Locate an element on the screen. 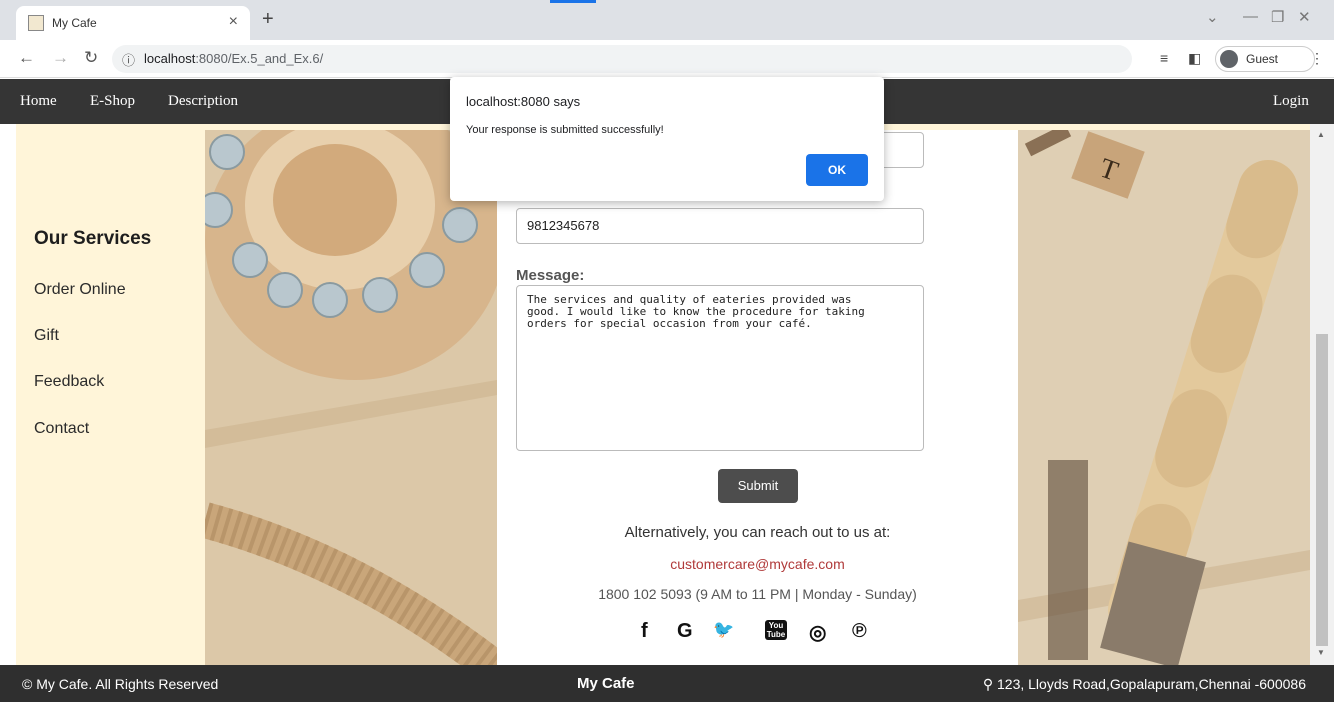 This screenshot has height=702, width=1334. forward-arrow-icon: → is located at coordinates (60, 58).